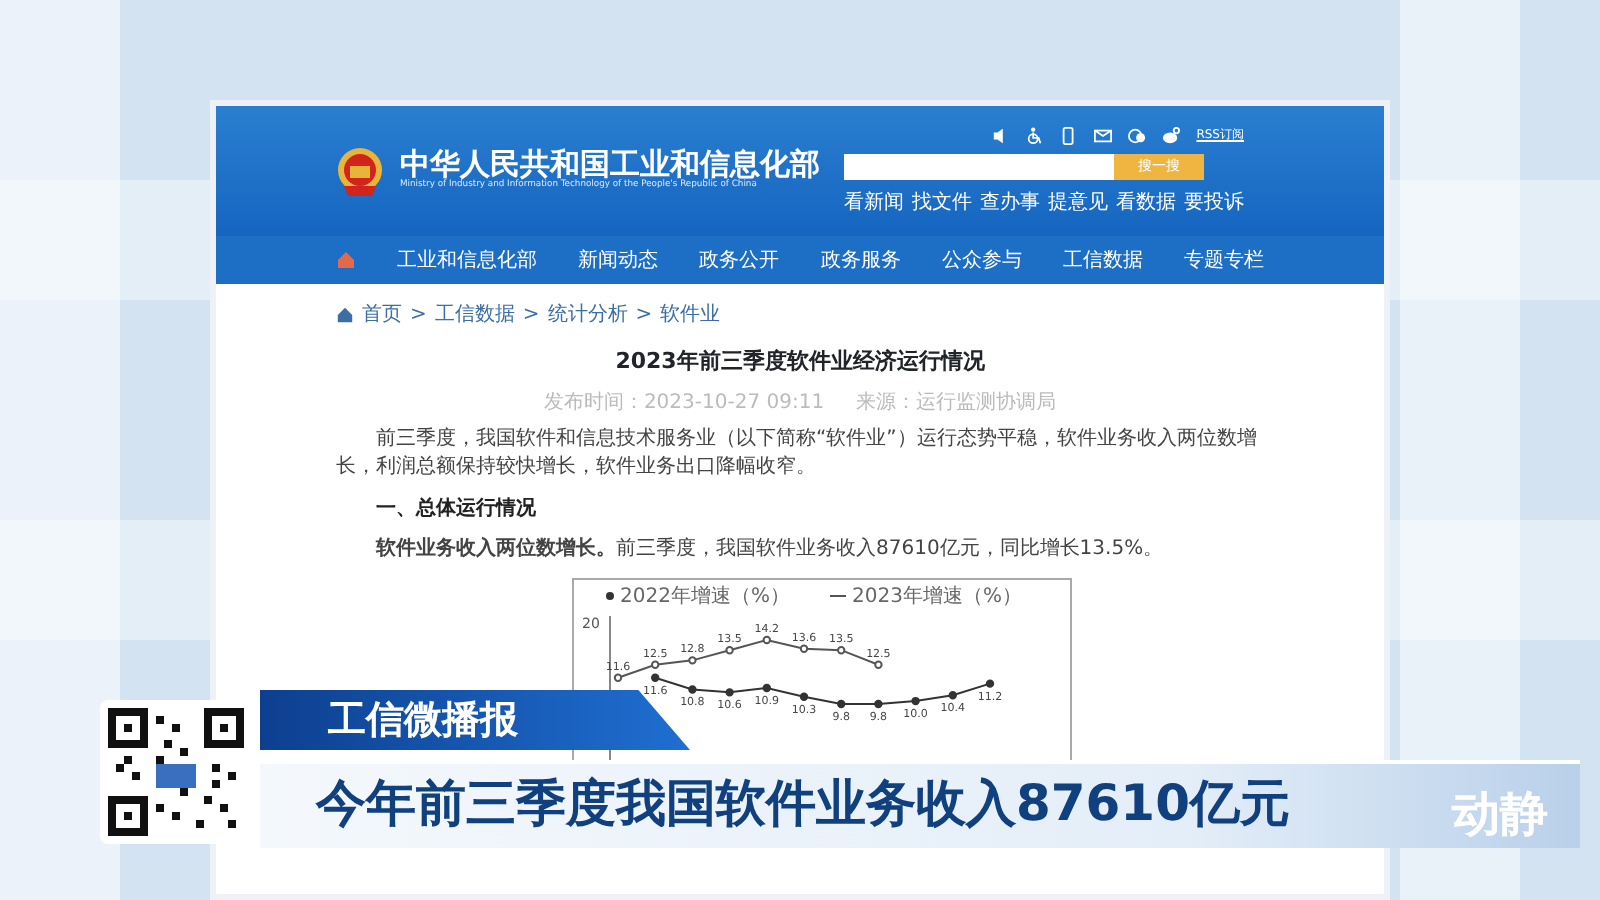 Image resolution: width=1600 pixels, height=900 pixels. I want to click on legend-item: 2023年增速（%）, so click(925, 596).